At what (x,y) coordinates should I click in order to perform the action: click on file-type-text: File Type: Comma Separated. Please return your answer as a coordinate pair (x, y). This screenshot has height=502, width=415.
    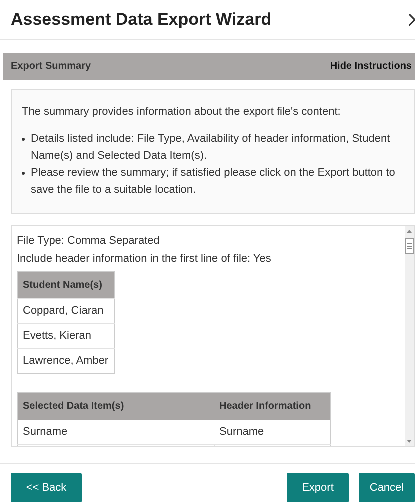
    Looking at the image, I should click on (89, 241).